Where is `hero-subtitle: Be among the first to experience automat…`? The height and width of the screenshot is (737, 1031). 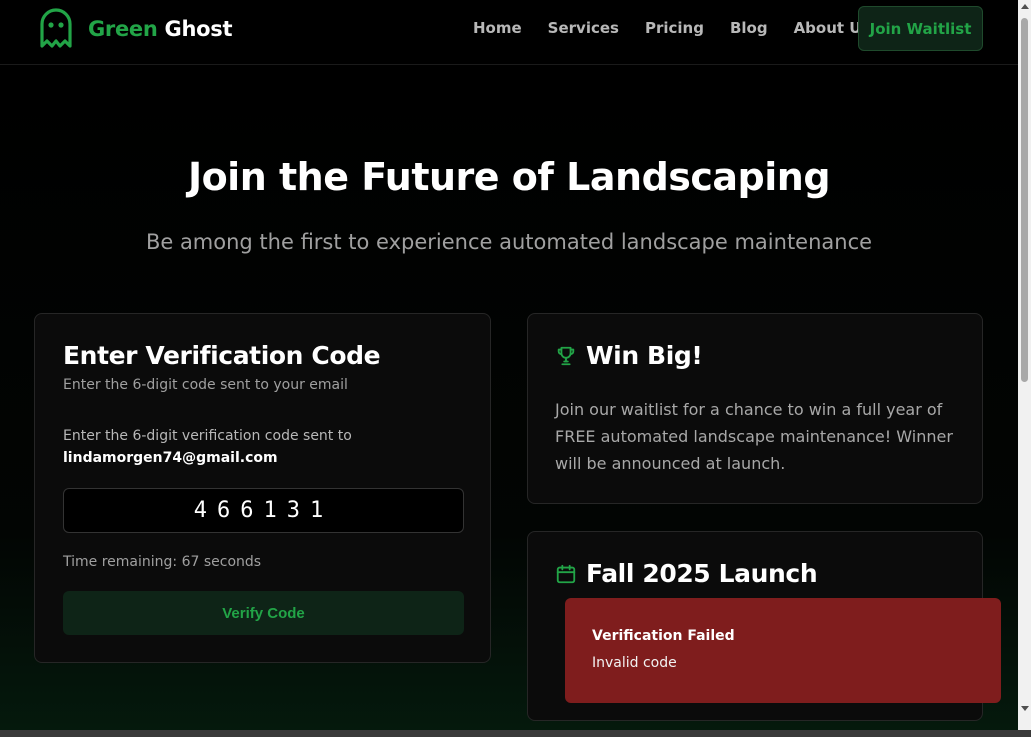 hero-subtitle: Be among the first to experience automat… is located at coordinates (509, 242).